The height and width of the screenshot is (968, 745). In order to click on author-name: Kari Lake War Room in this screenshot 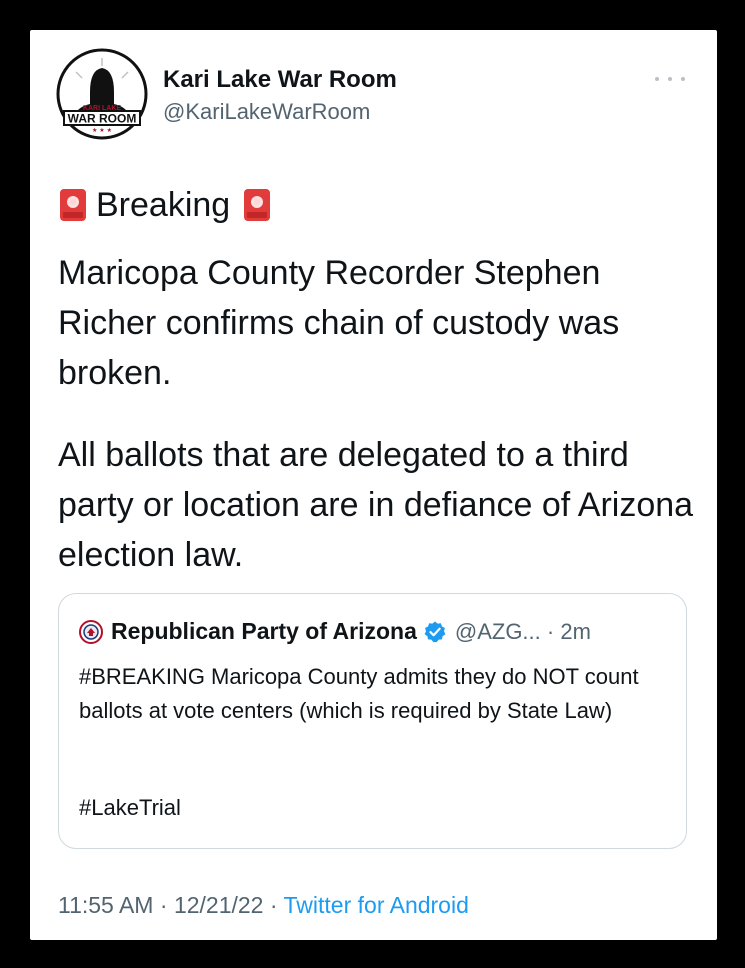, I will do `click(280, 80)`.